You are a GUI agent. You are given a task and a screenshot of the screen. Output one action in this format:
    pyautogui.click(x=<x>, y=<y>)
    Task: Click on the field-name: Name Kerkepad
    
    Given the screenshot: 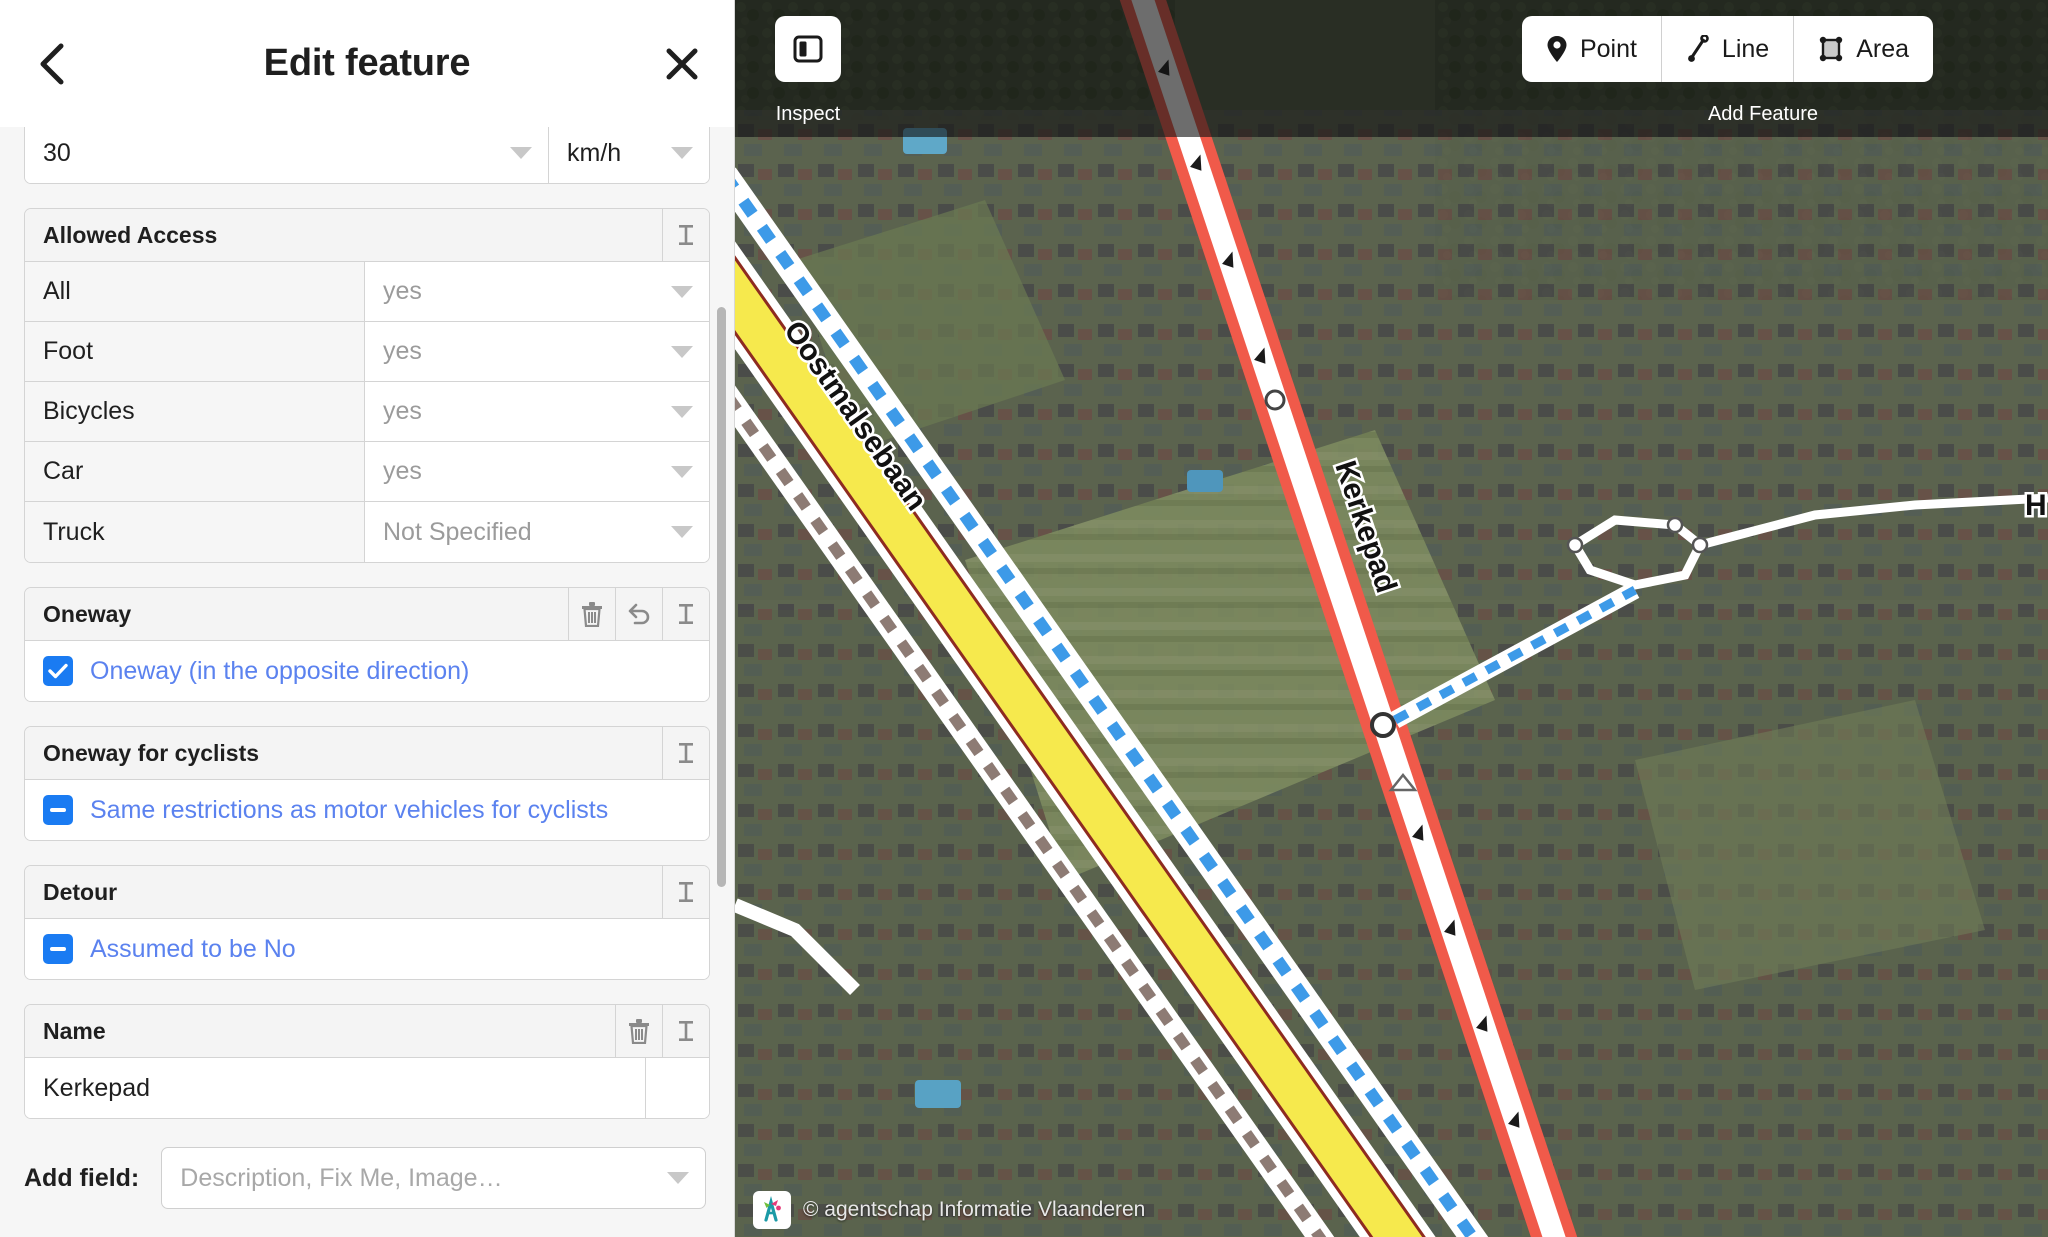 What is the action you would take?
    pyautogui.click(x=367, y=1061)
    